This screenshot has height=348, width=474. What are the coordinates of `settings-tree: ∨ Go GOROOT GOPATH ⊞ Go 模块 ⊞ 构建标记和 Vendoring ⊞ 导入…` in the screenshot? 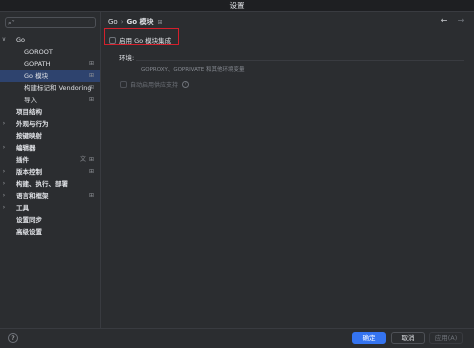 It's located at (50, 136).